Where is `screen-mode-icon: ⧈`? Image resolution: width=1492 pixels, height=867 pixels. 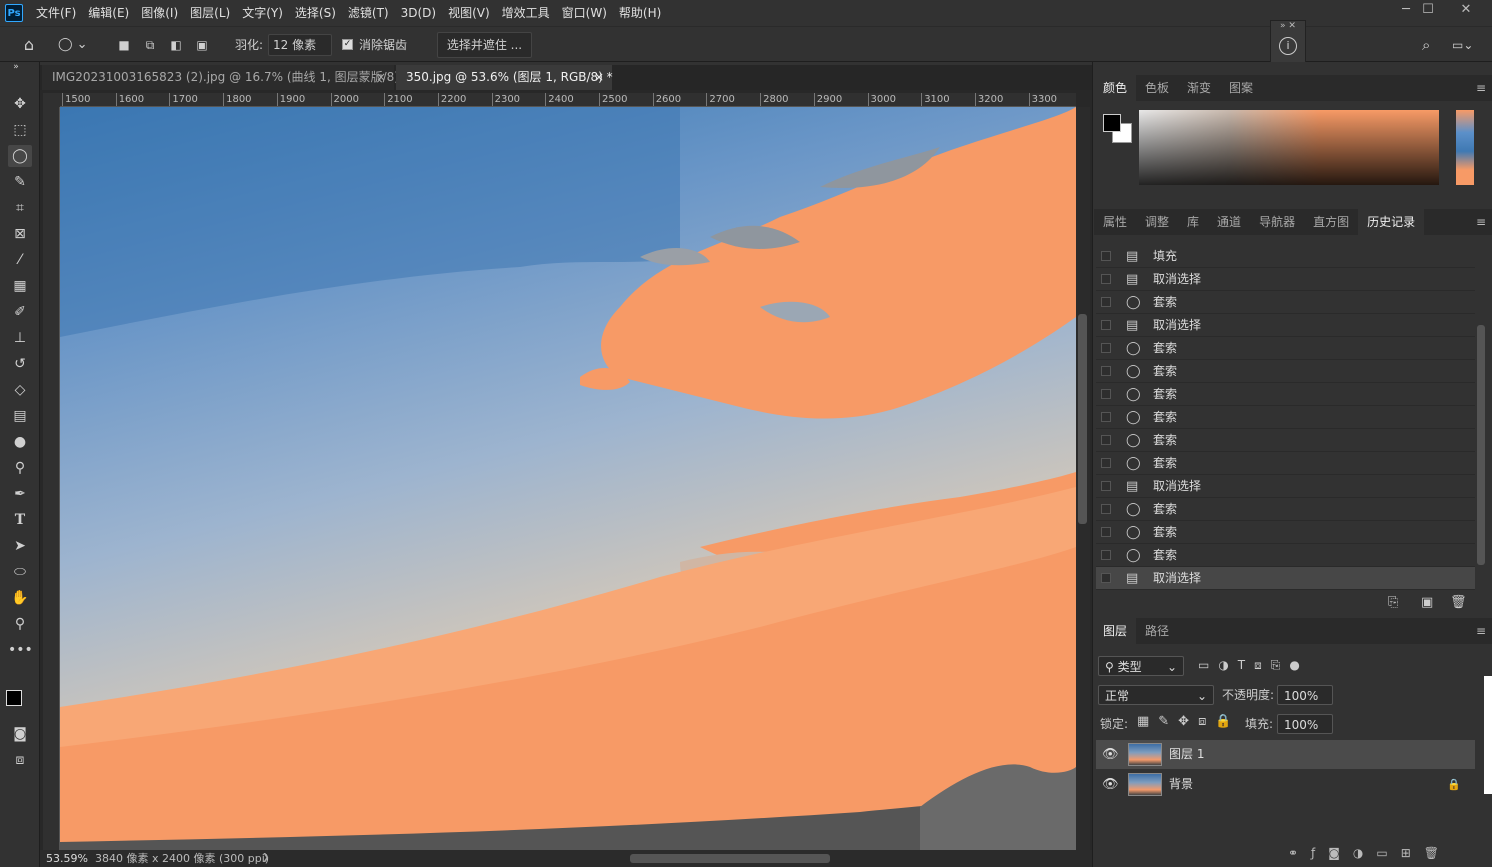
screen-mode-icon: ⧈ is located at coordinates (20, 760).